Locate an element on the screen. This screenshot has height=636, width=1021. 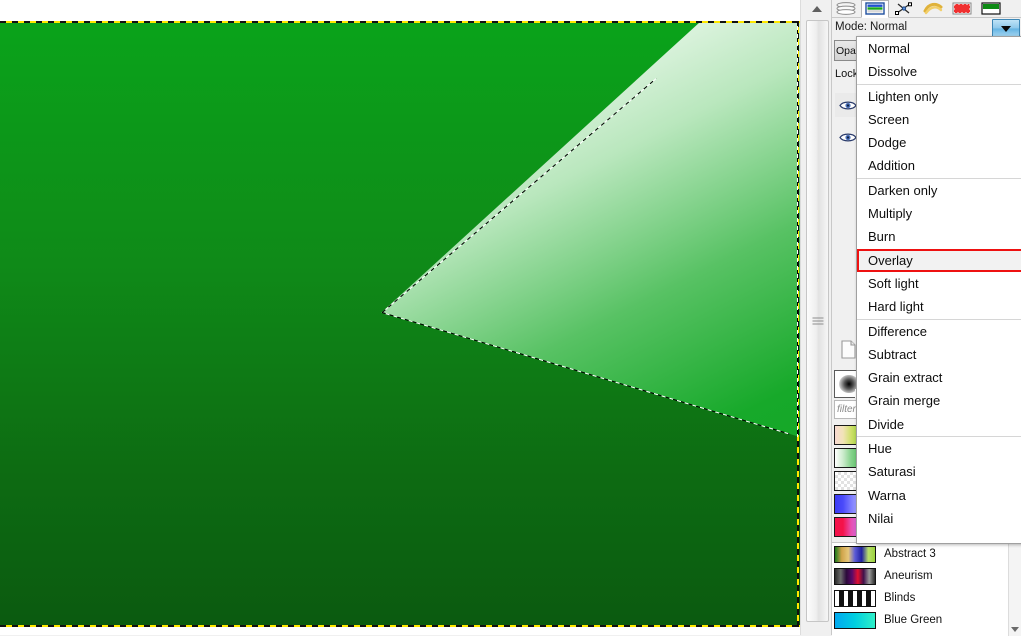
gradient-list-item: Abstract 3 is located at coordinates (926, 554).